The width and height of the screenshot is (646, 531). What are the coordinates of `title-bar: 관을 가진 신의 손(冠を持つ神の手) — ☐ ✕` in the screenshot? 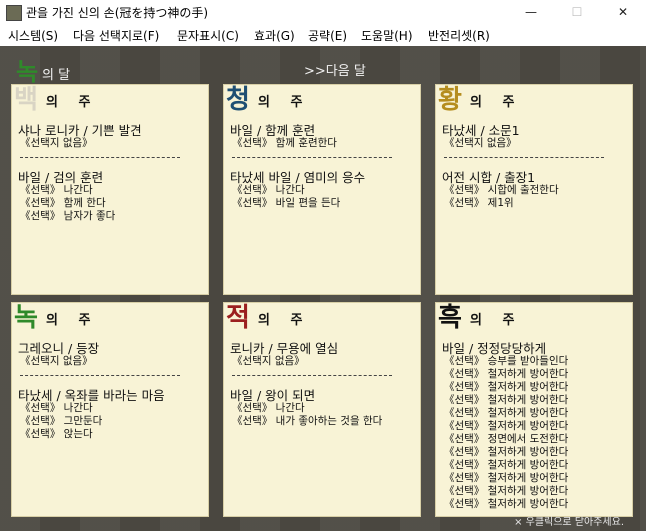 It's located at (323, 12).